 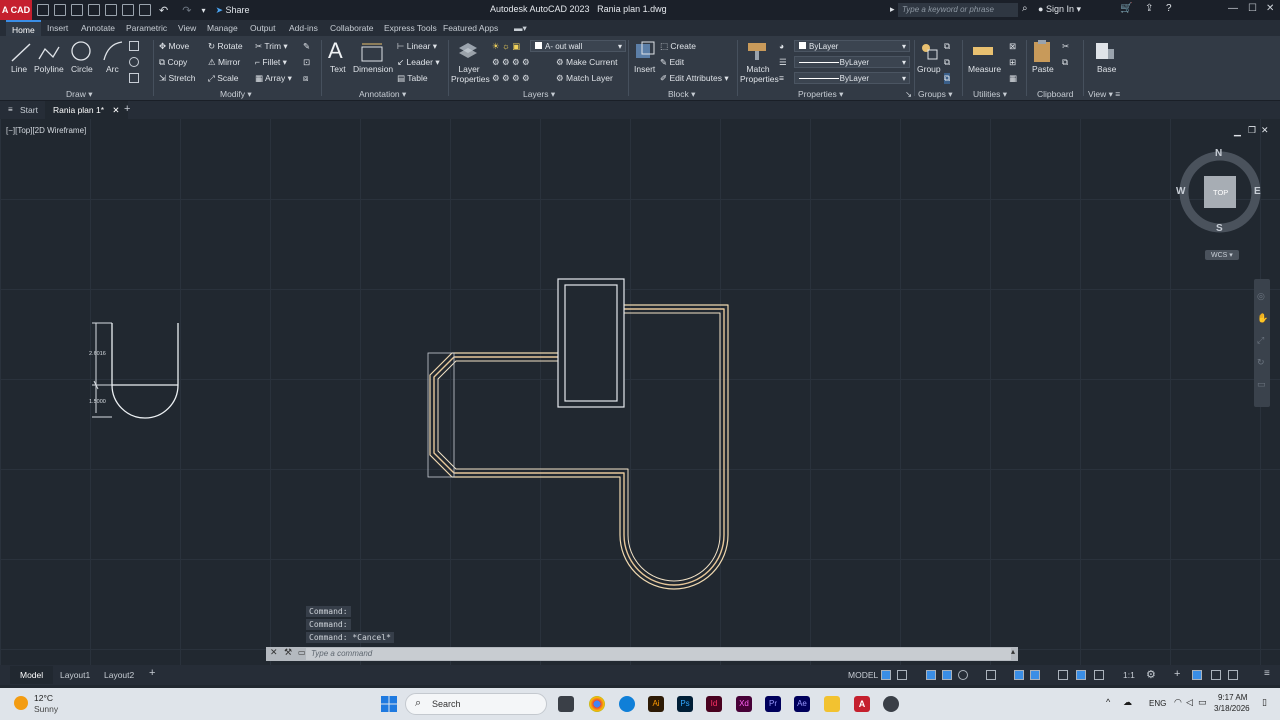 What do you see at coordinates (77, 10) in the screenshot?
I see `save-icon` at bounding box center [77, 10].